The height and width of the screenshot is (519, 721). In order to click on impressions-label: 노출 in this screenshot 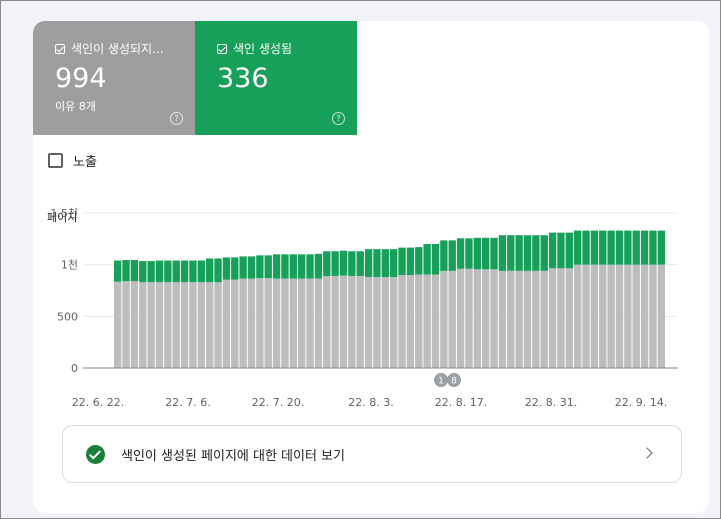, I will do `click(85, 162)`.